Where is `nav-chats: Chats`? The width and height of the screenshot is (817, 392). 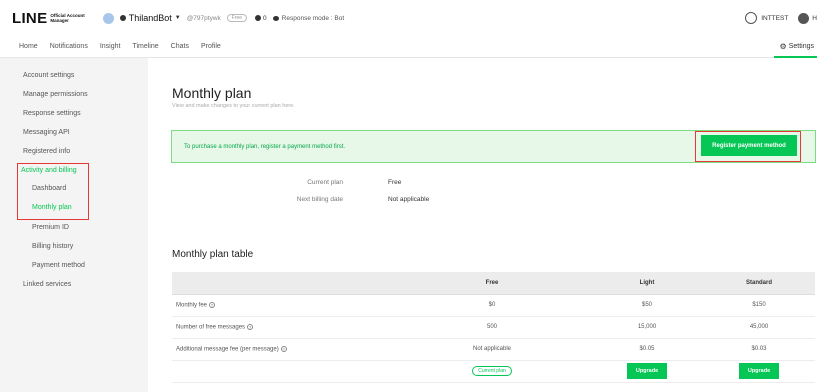
nav-chats: Chats is located at coordinates (180, 46).